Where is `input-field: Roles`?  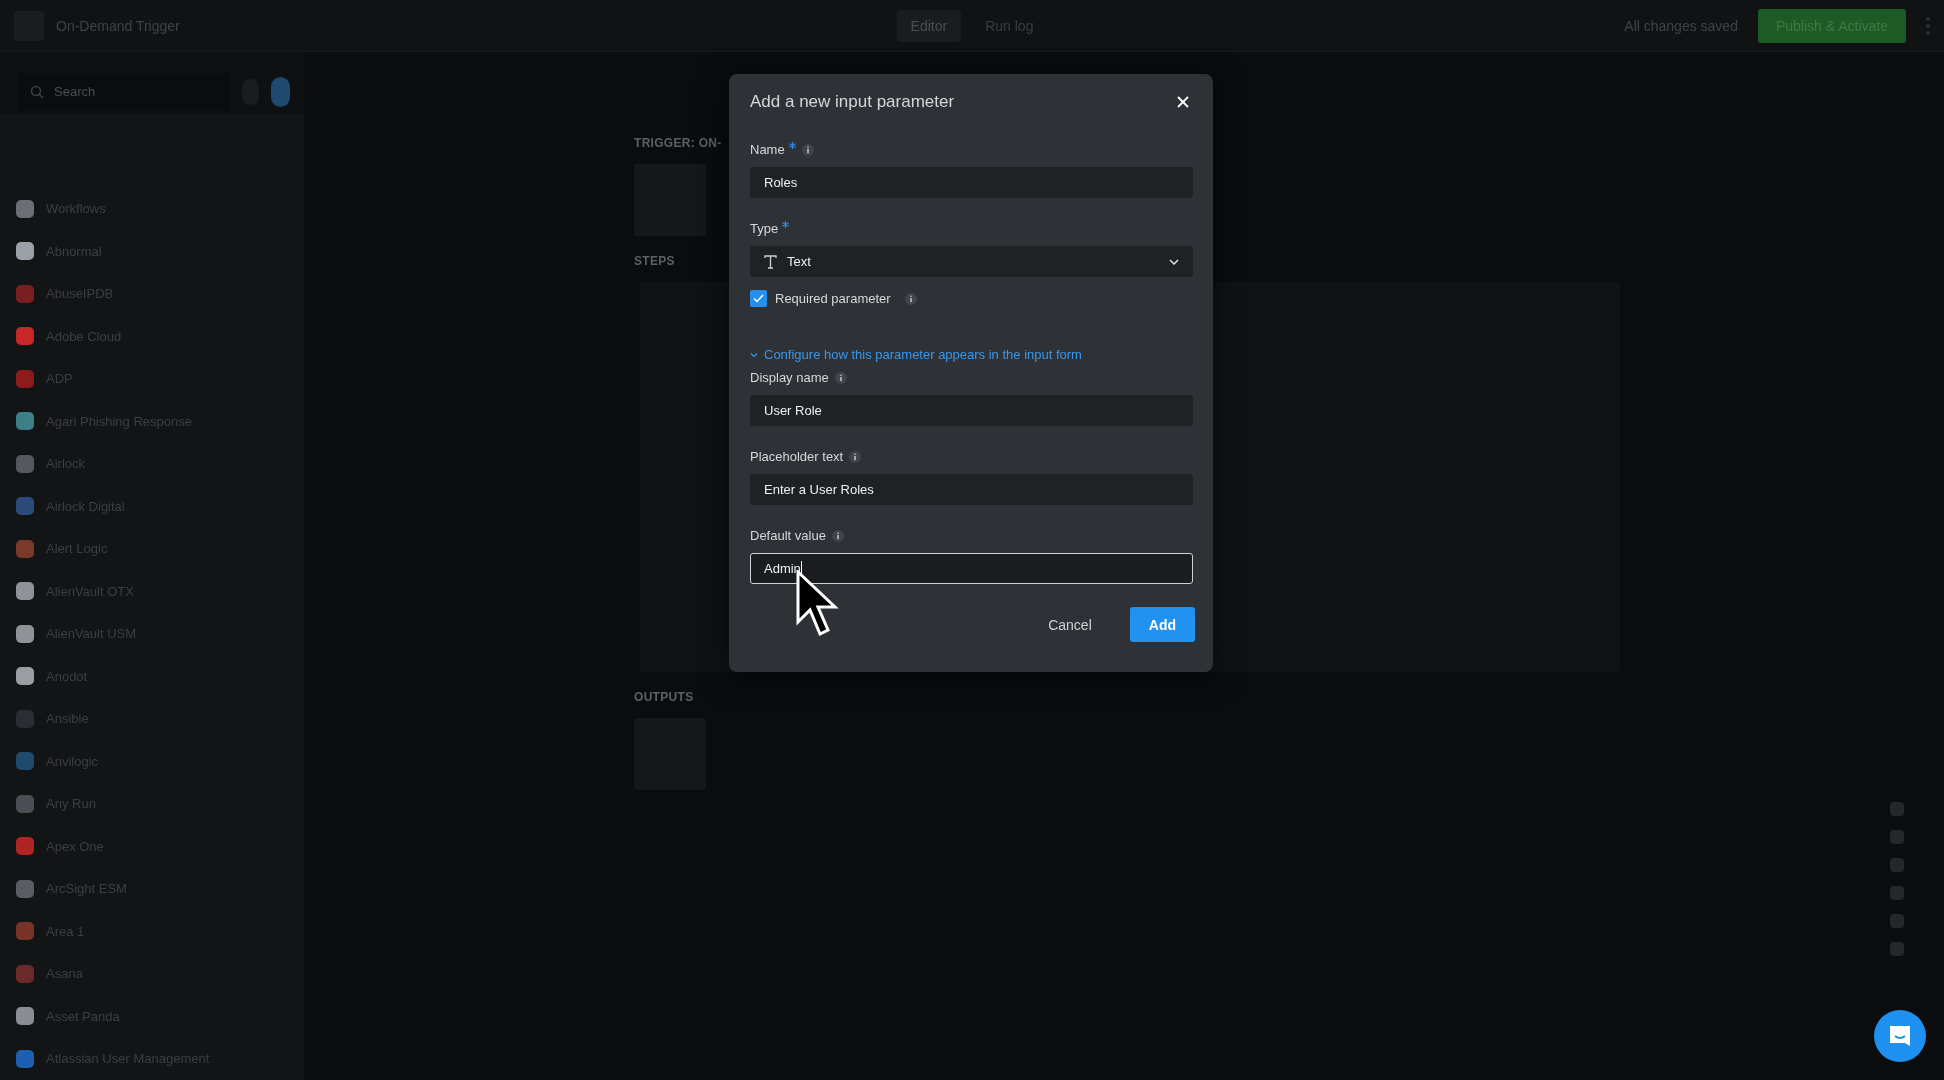
input-field: Roles is located at coordinates (971, 182).